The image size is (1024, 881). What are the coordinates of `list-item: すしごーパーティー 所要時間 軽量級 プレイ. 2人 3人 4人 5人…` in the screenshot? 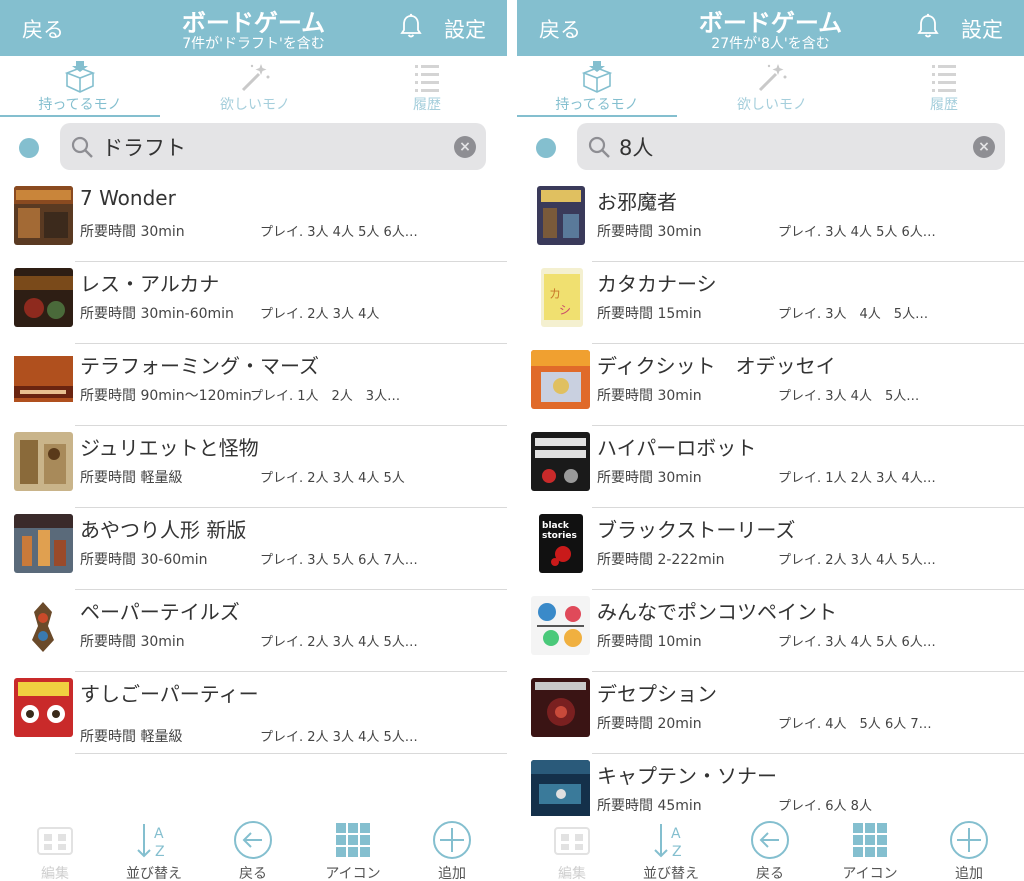 It's located at (253, 713).